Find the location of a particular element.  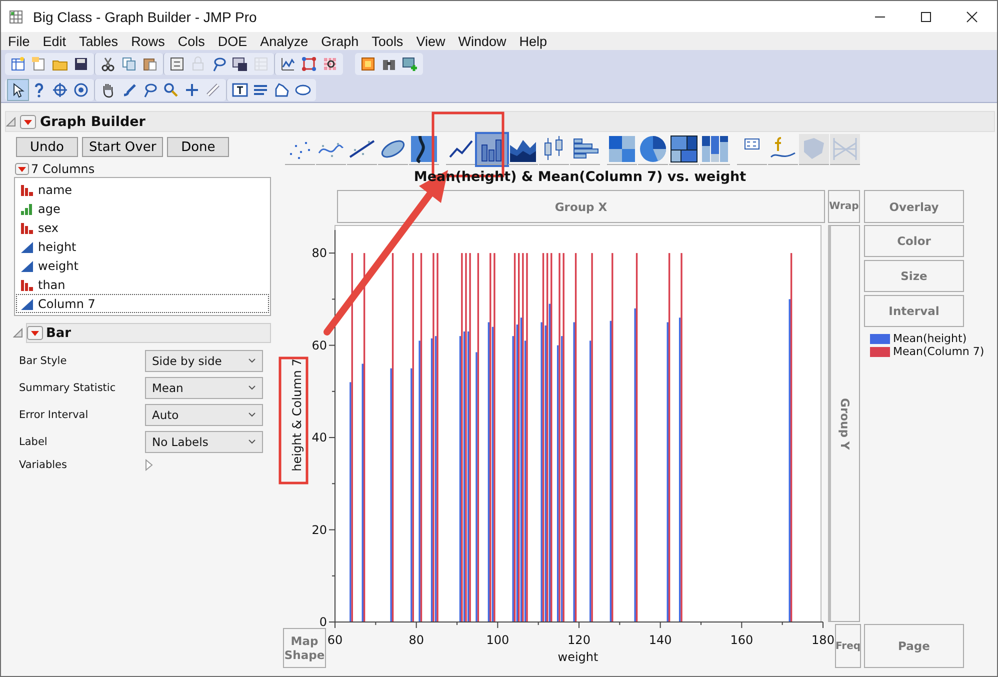

option-label: Label is located at coordinates (33, 442).